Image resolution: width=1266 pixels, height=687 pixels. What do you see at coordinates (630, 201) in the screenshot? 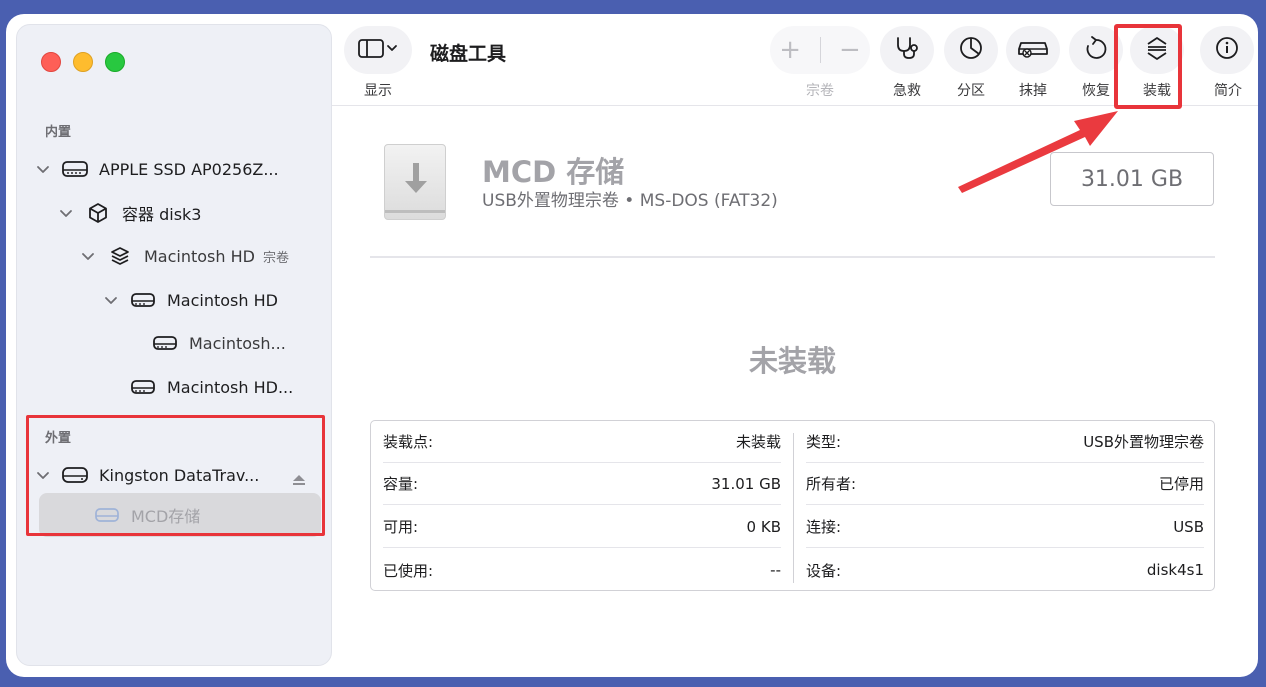
I see `volume-description: USB外置物理宗卷 • MS-DOS (FAT32)` at bounding box center [630, 201].